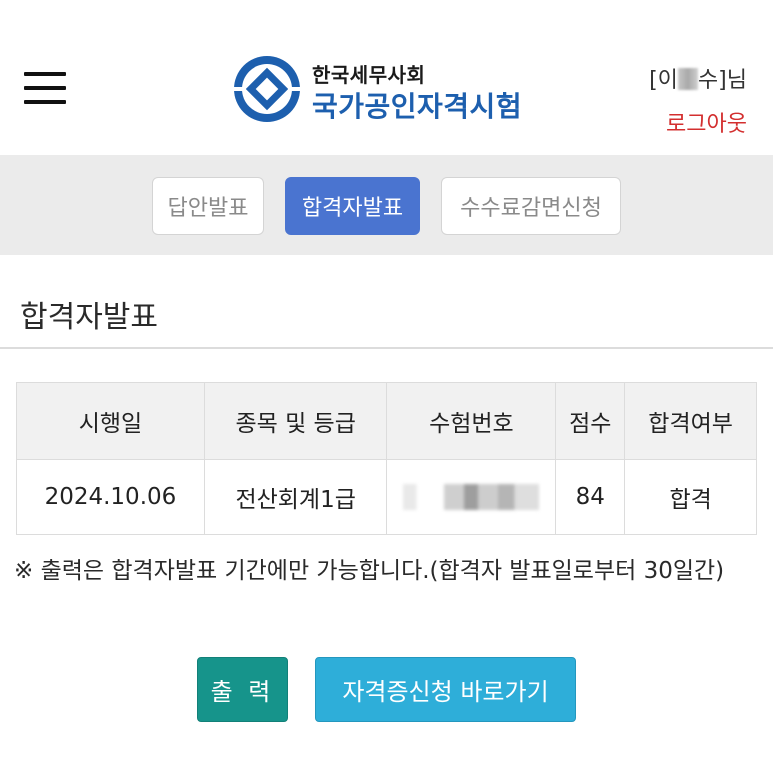 Image resolution: width=773 pixels, height=766 pixels. Describe the element at coordinates (89, 317) in the screenshot. I see `page-title: 합격자발표` at that location.